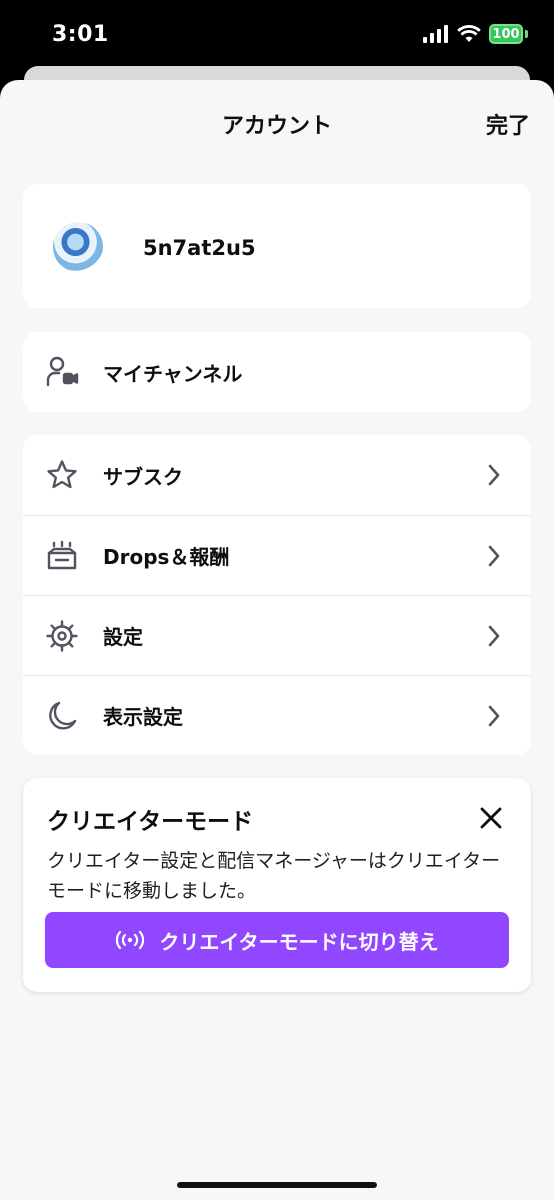 This screenshot has height=1200, width=554. What do you see at coordinates (435, 34) in the screenshot?
I see `signal-icon` at bounding box center [435, 34].